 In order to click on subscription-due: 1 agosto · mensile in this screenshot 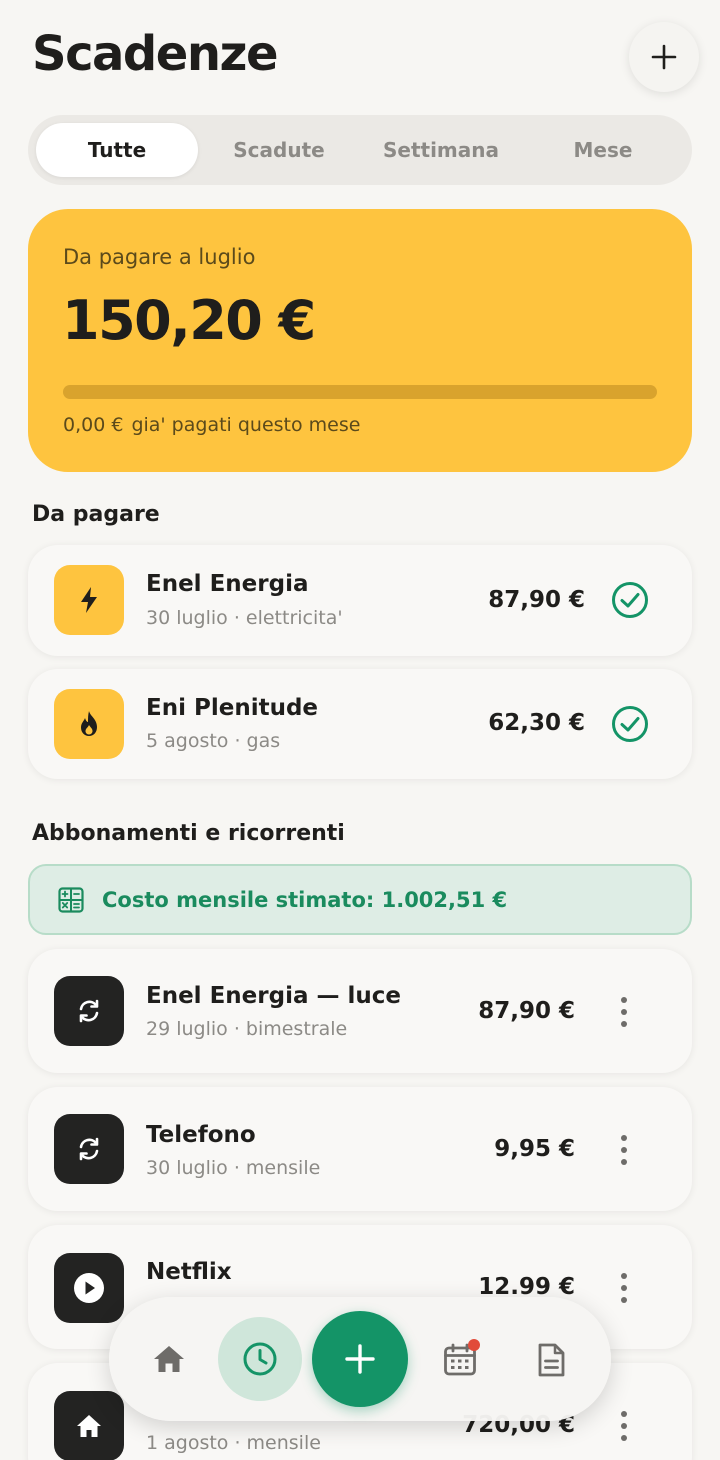, I will do `click(233, 1443)`.